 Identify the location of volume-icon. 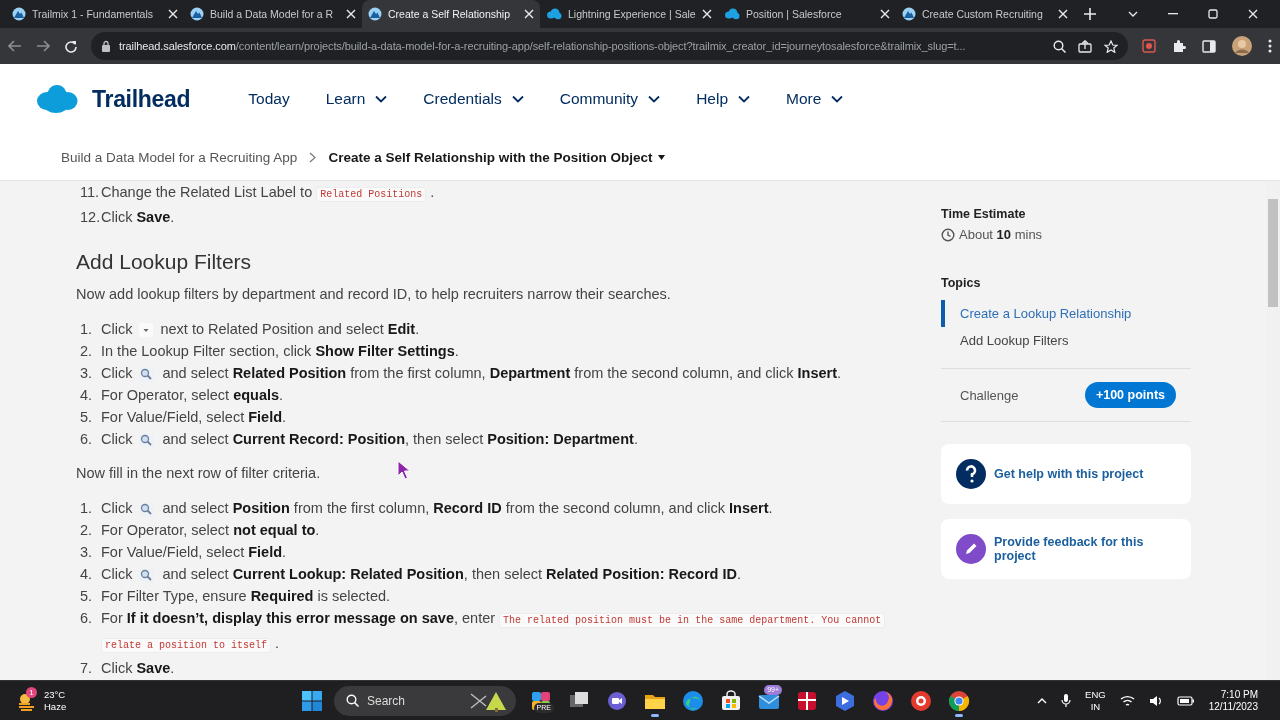
(1155, 700).